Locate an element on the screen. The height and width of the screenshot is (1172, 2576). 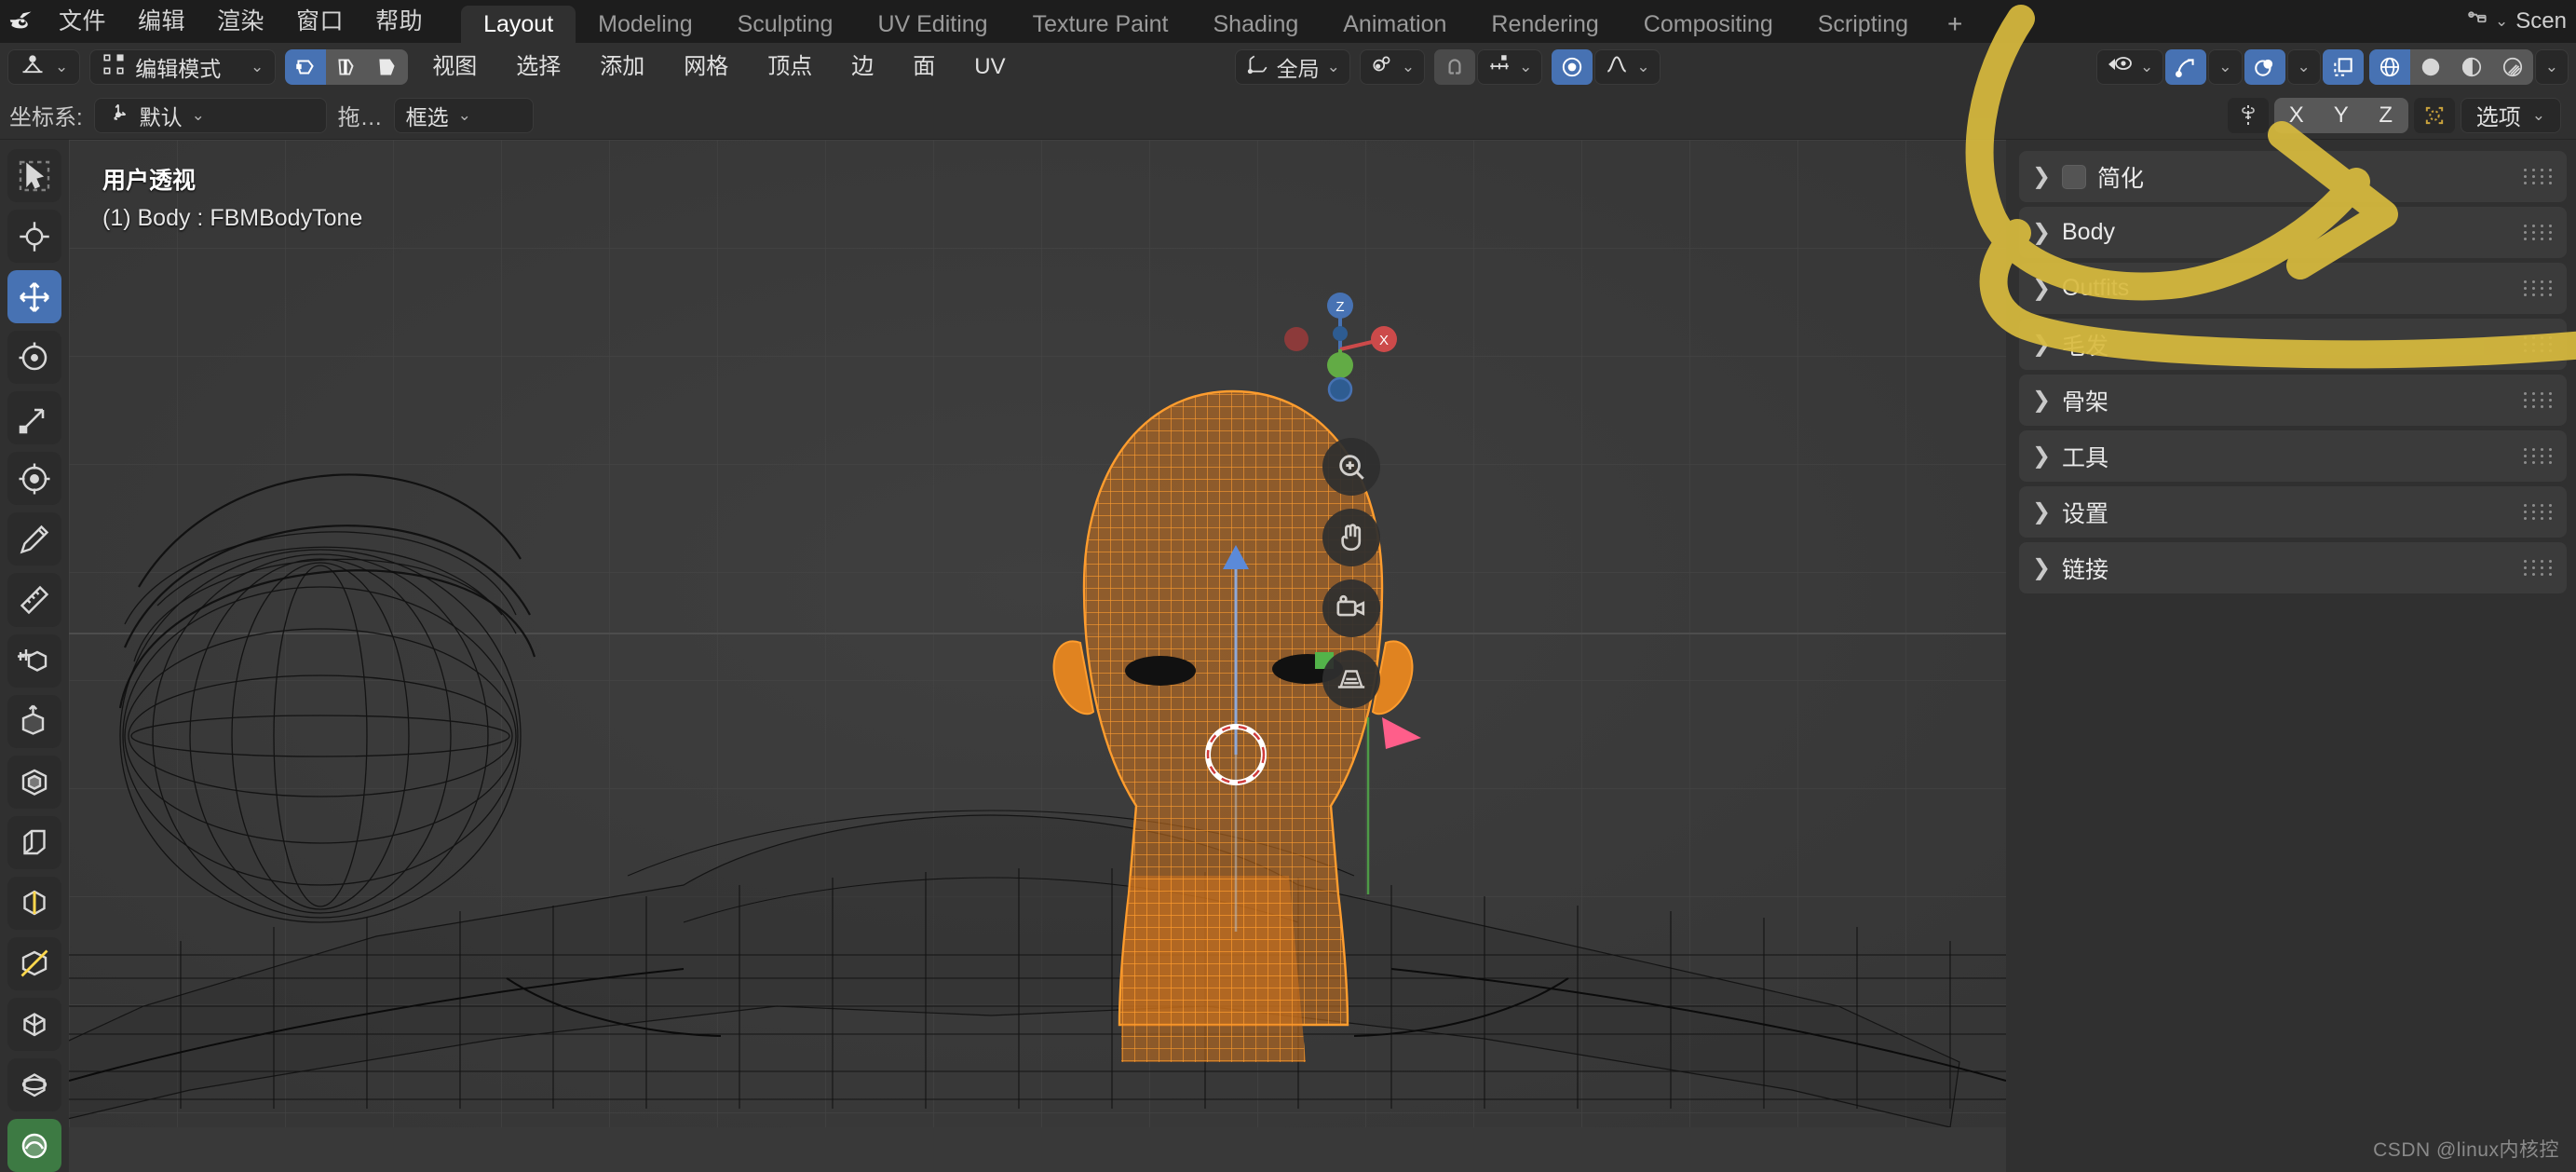
shading-material-icon is located at coordinates (2471, 67).